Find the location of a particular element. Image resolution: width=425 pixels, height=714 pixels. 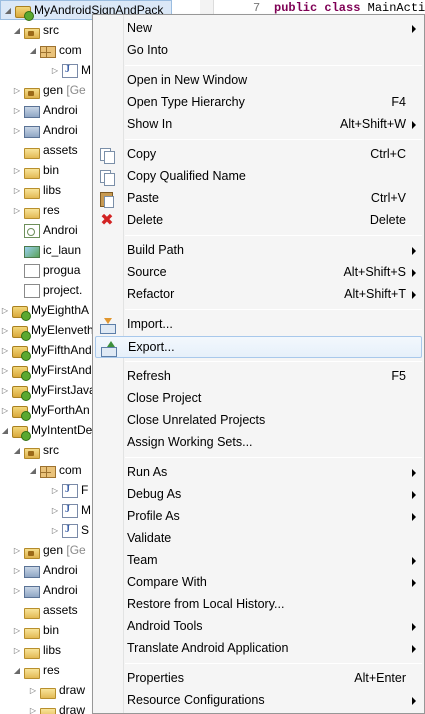

menu-separator is located at coordinates (273, 361).